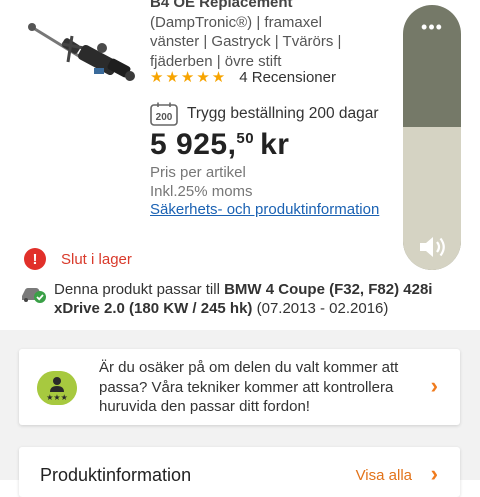 The width and height of the screenshot is (480, 497). I want to click on rating-stars-icon: ★★★★★, so click(189, 77).